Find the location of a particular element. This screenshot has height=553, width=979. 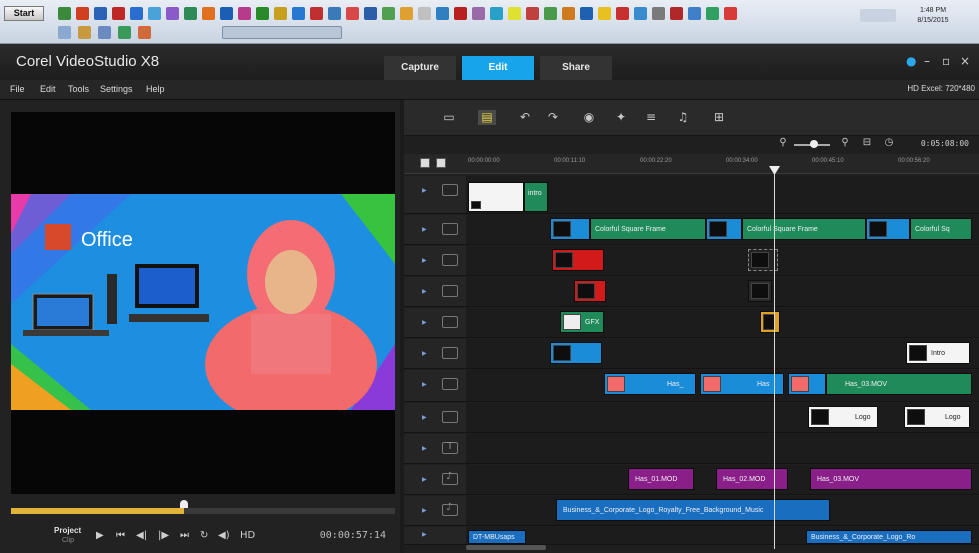

clip-mode-label: Clip is located at coordinates (68, 540).